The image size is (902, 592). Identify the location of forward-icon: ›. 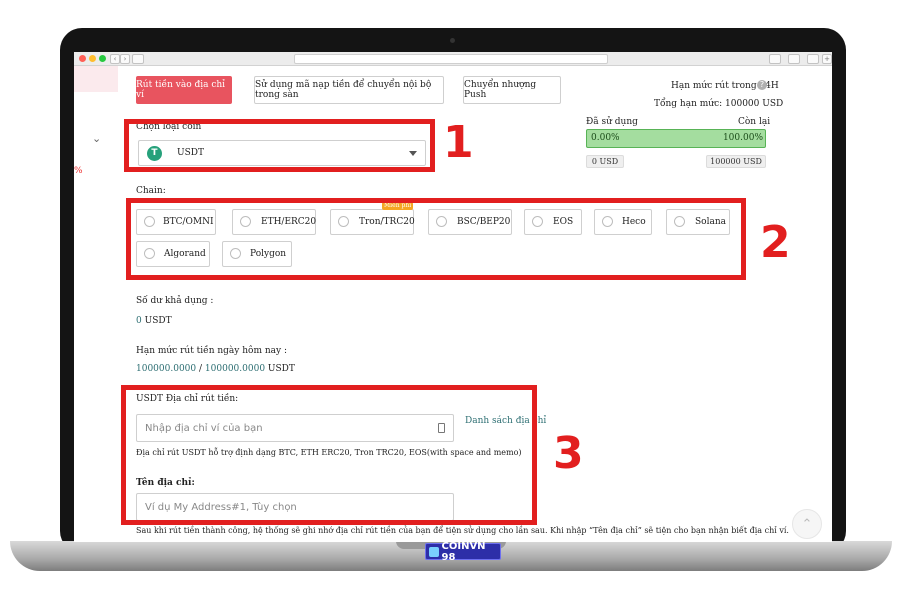
(125, 59).